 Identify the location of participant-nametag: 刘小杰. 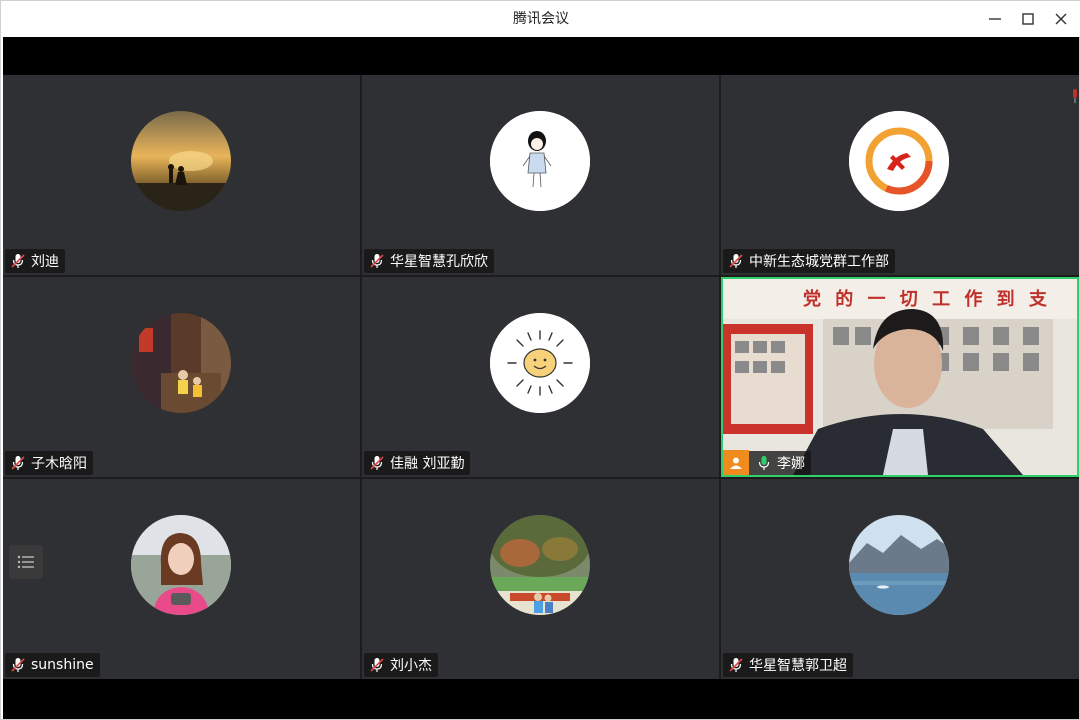
(401, 665).